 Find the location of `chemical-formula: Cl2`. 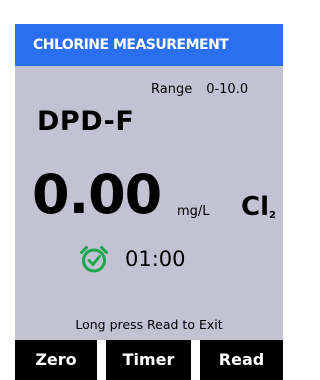

chemical-formula: Cl2 is located at coordinates (258, 207).